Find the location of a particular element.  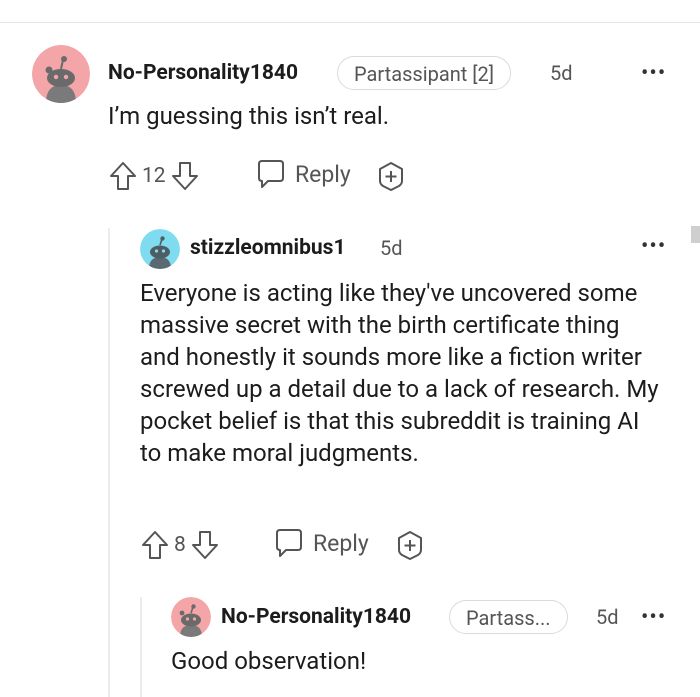

vote-controls: 8 is located at coordinates (180, 545).